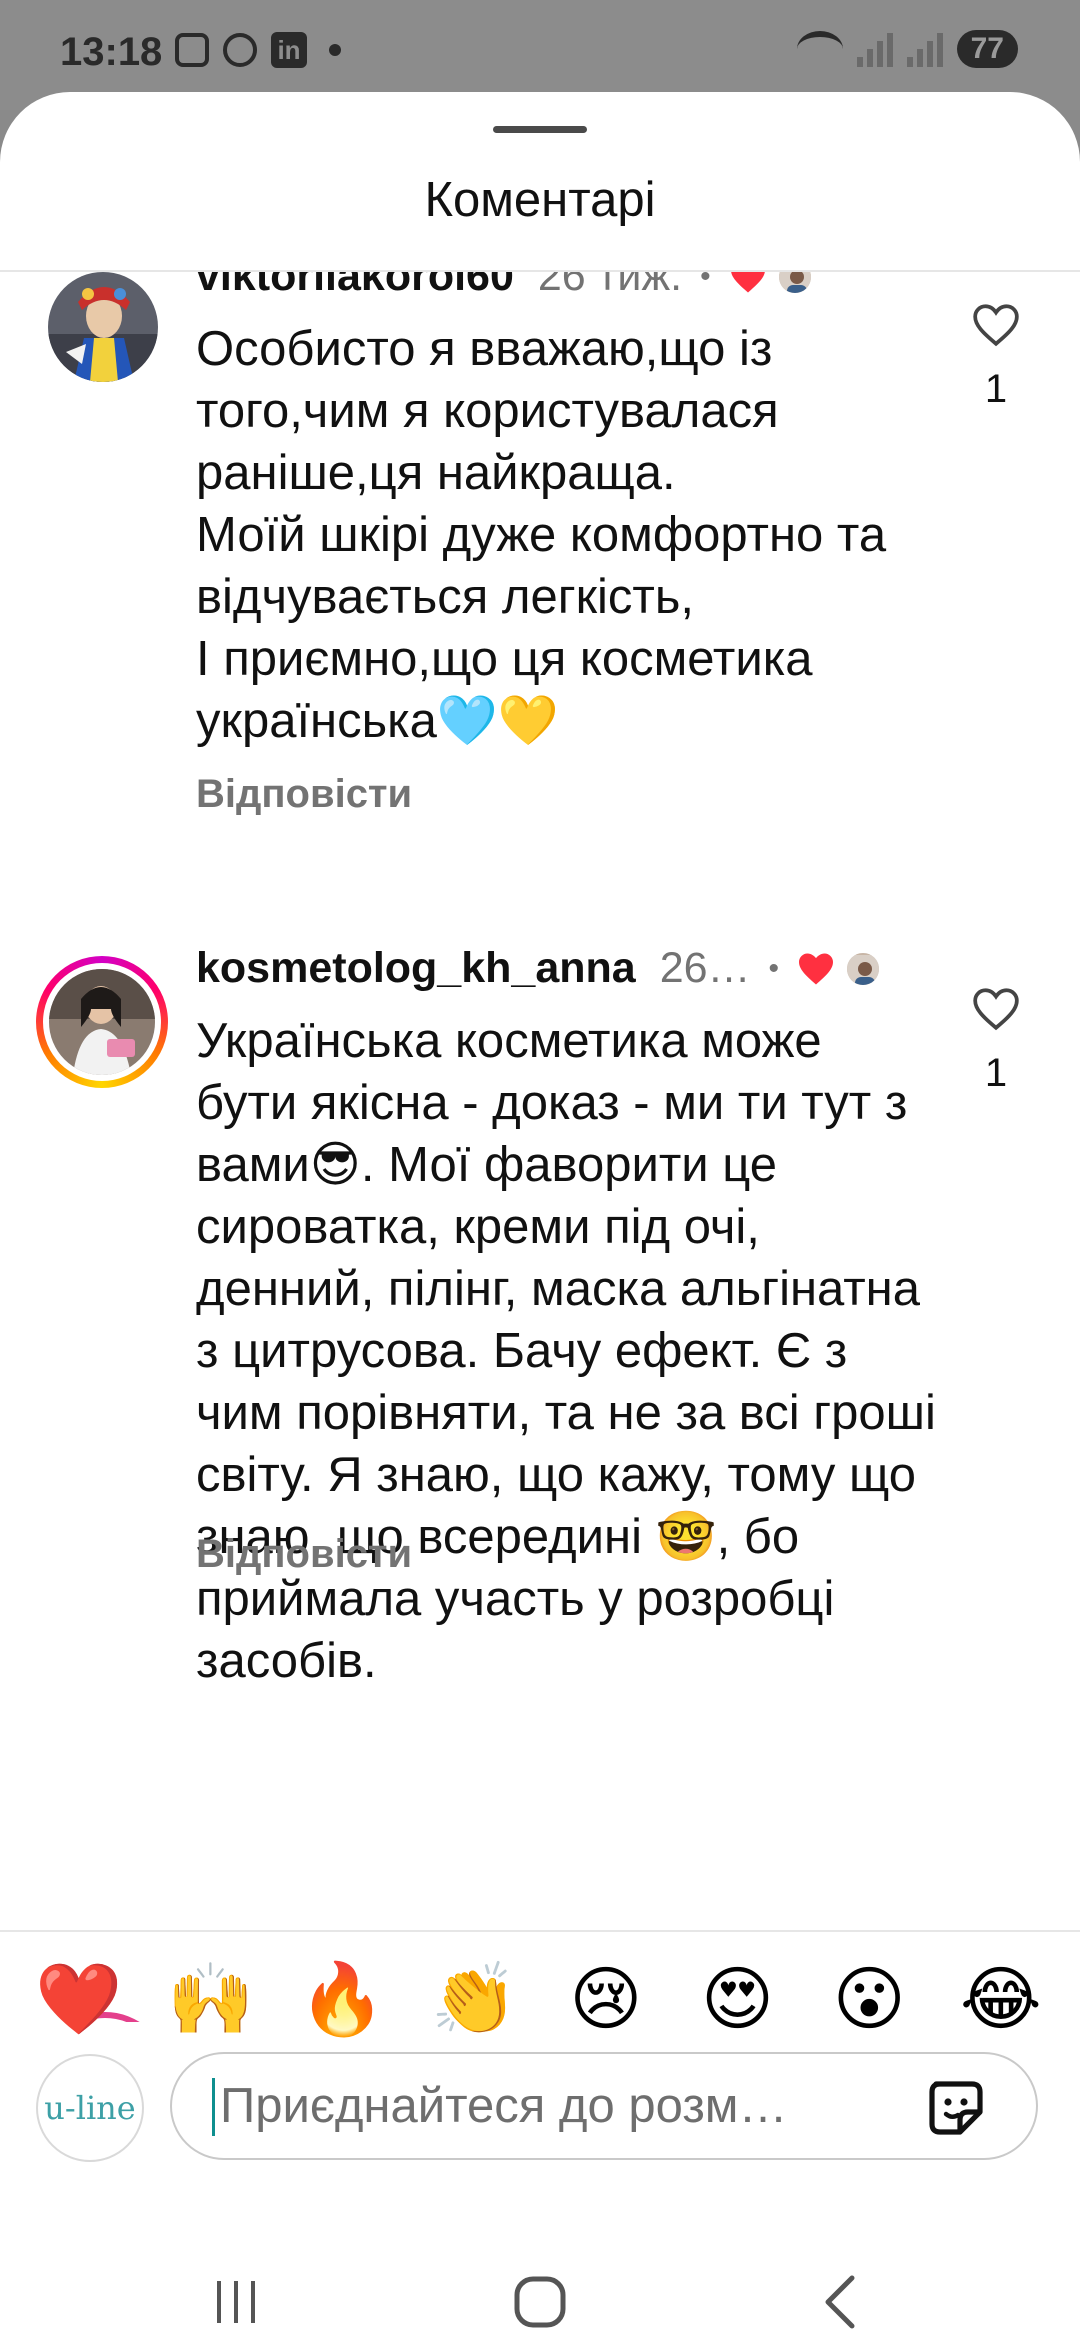 This screenshot has width=1080, height=2340. Describe the element at coordinates (540, 1931) in the screenshot. I see `bottom-divider` at that location.